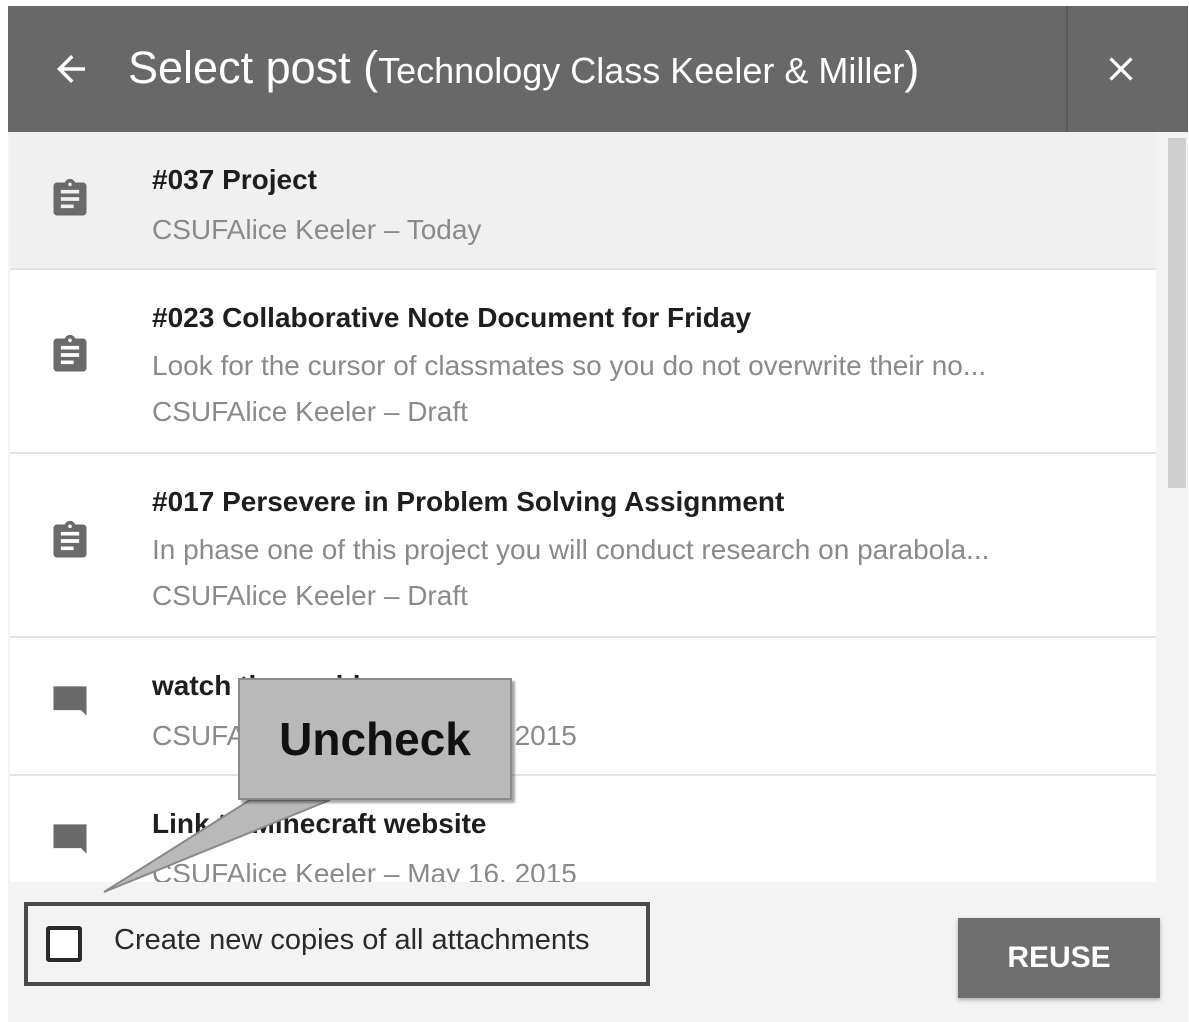  Describe the element at coordinates (364, 870) in the screenshot. I see `post-meta: CSUFAlice Keeler – May 16, 2015` at that location.